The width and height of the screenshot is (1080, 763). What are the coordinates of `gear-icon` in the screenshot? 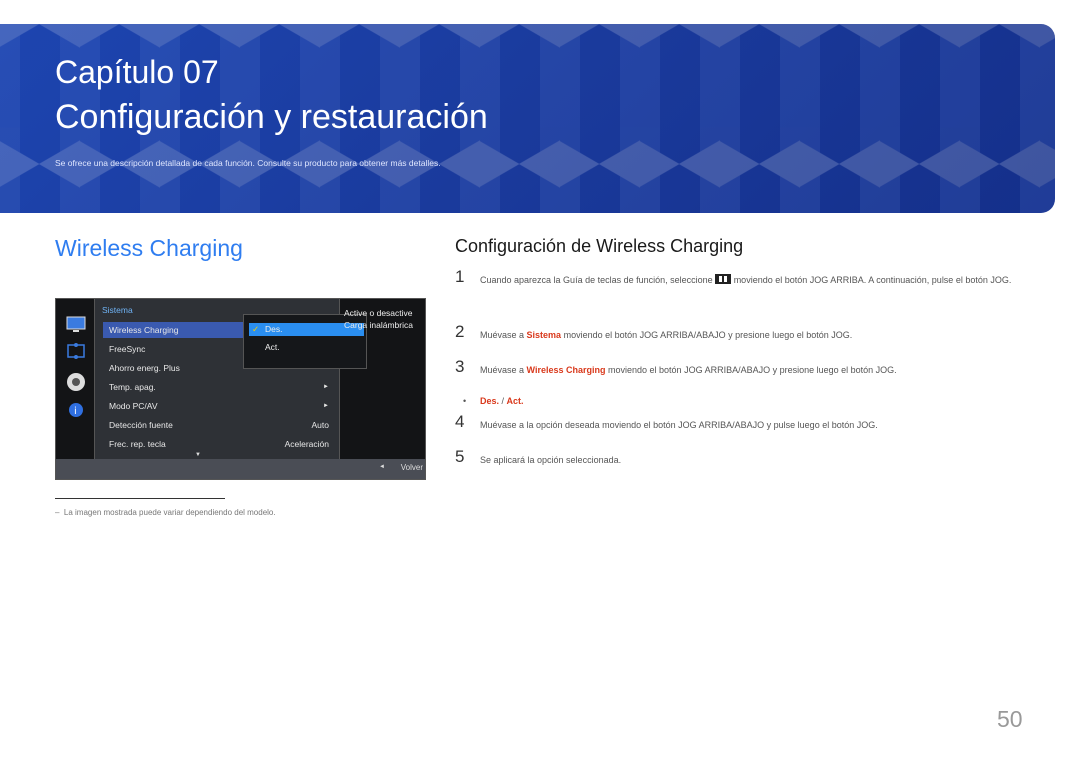 It's located at (76, 382).